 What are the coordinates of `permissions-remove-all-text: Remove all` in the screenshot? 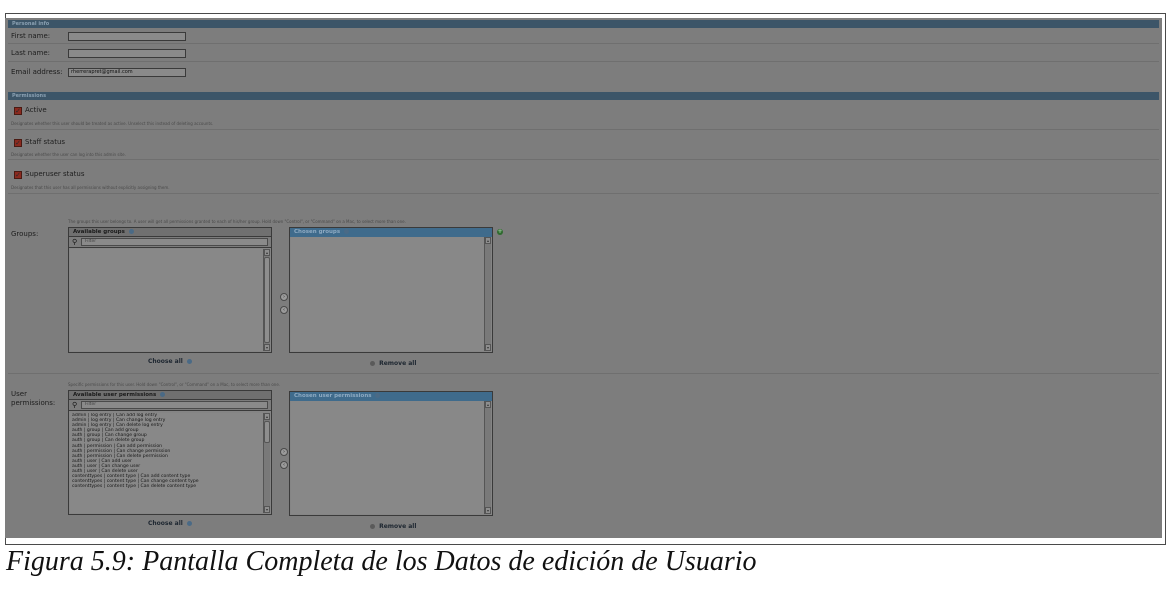 It's located at (398, 526).